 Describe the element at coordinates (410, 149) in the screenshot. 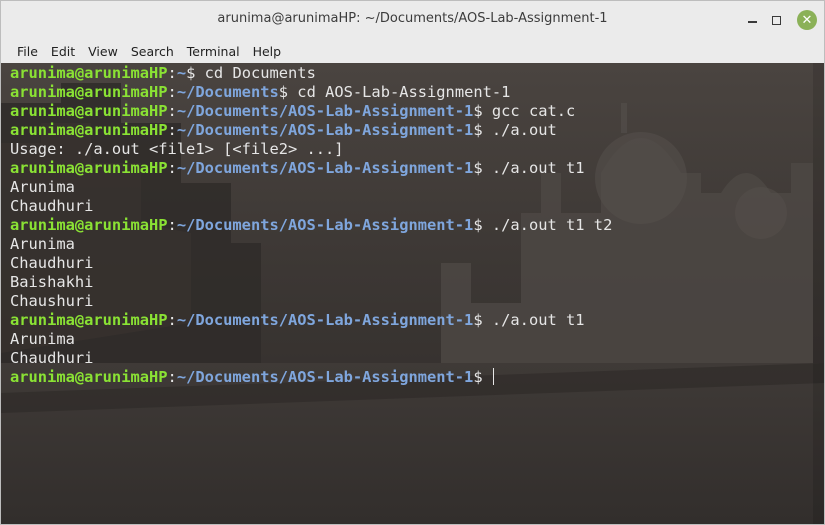

I see `output-line: Usage: ./a.out <file1> [<file2> ...]` at that location.